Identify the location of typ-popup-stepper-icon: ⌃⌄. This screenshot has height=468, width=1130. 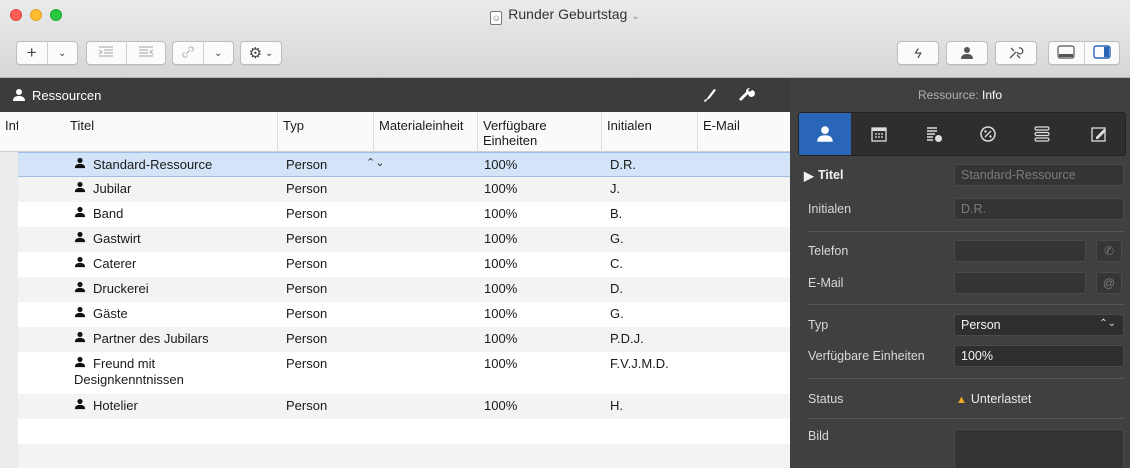
(375, 162).